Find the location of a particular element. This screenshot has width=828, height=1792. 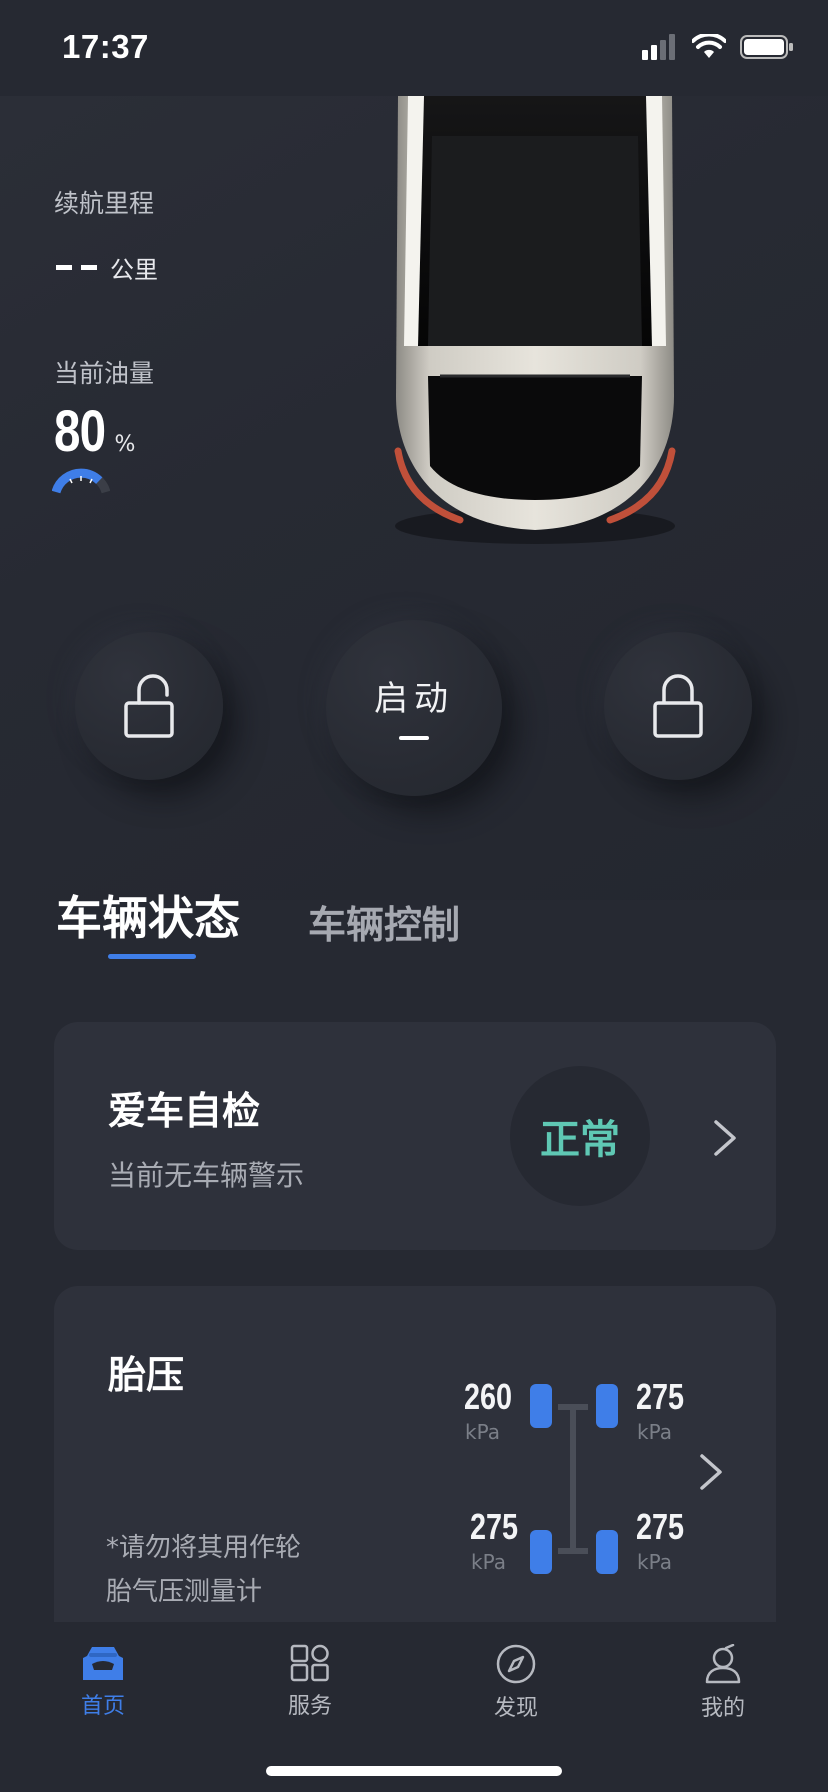

tire-front-right-unit: kPa is located at coordinates (654, 1432).